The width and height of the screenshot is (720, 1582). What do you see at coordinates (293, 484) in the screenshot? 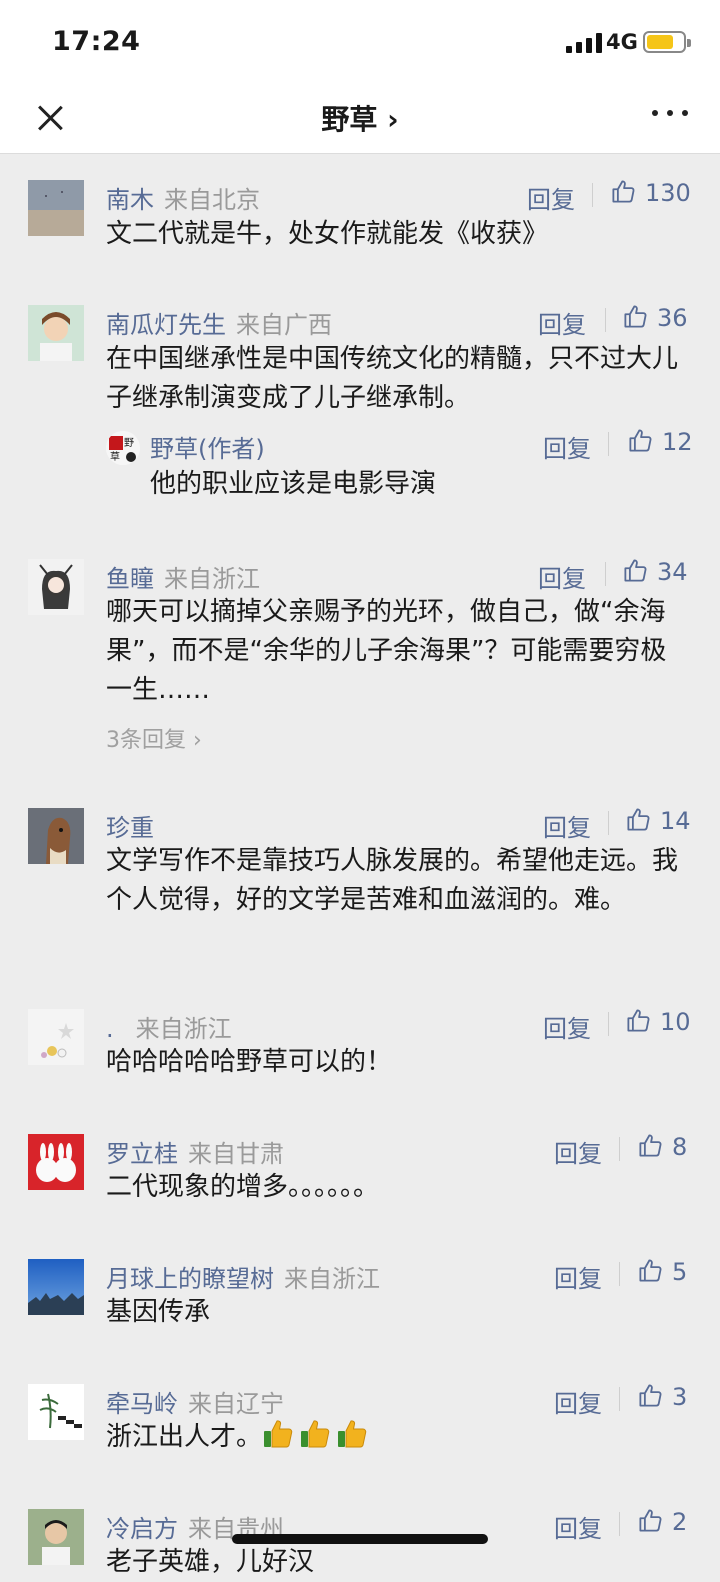
I see `author-reply-text: 他的职业应该是电影导演` at bounding box center [293, 484].